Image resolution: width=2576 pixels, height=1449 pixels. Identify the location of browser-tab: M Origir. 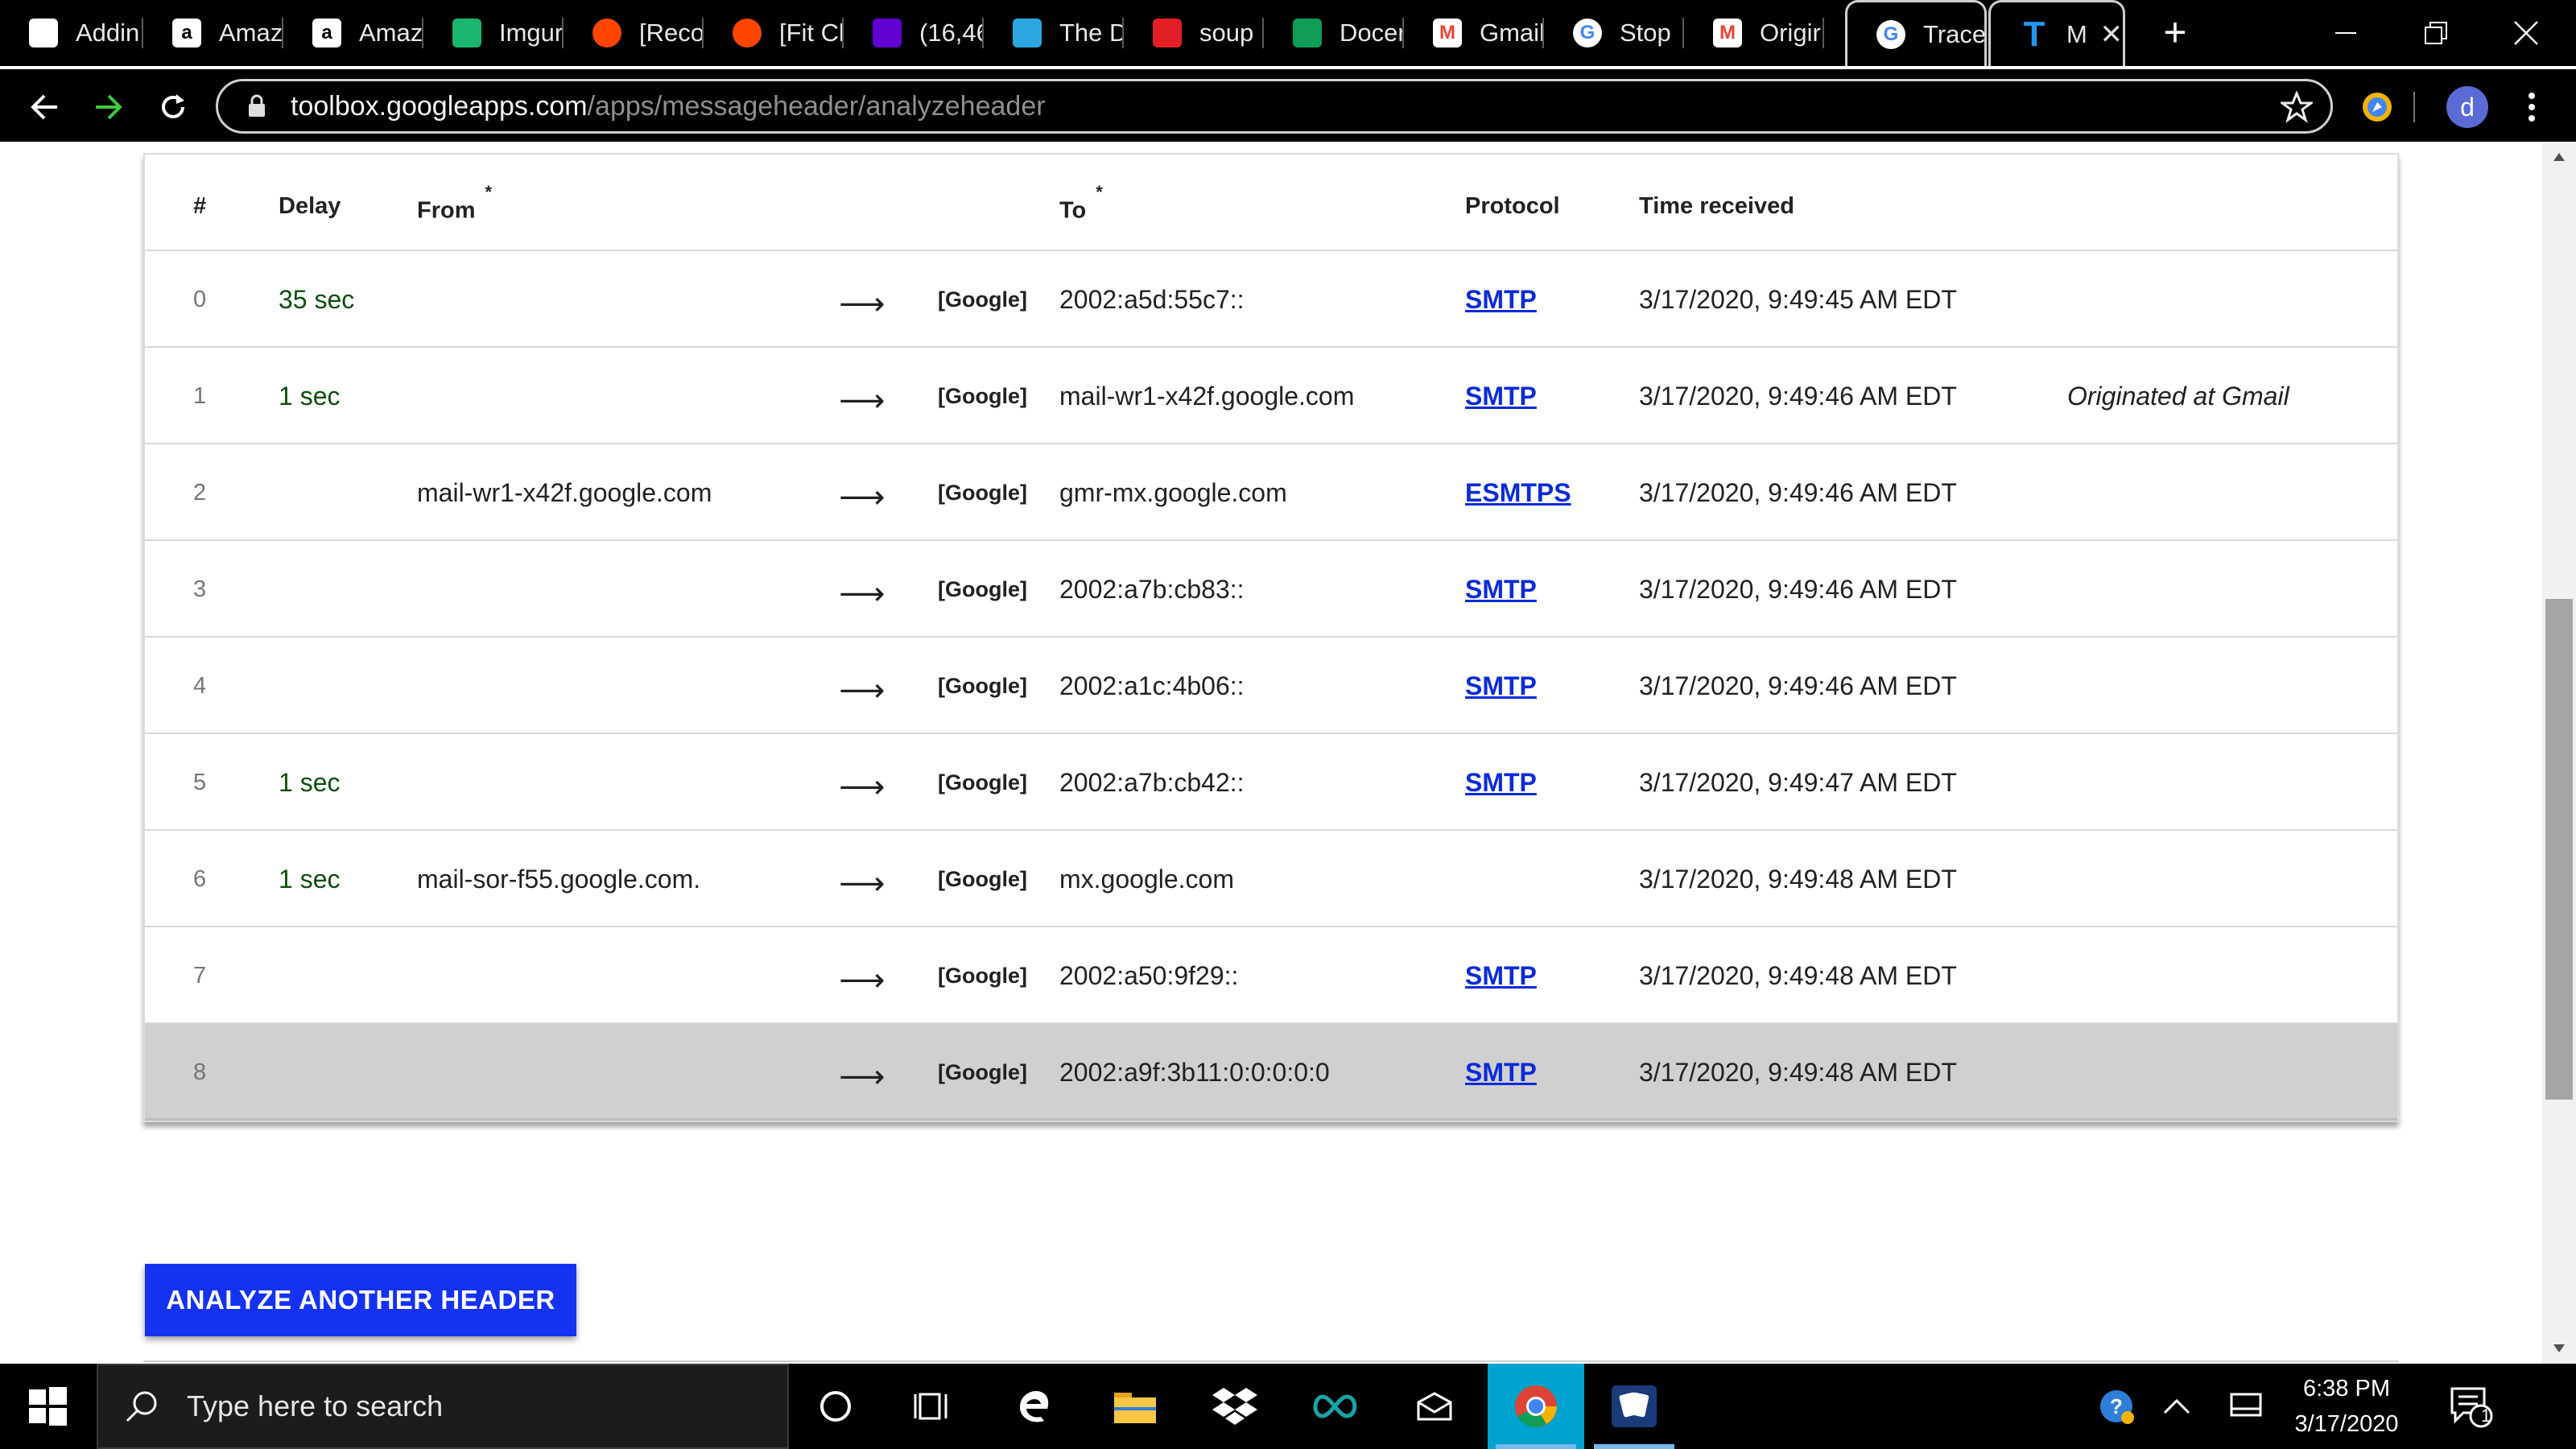
(1754, 33).